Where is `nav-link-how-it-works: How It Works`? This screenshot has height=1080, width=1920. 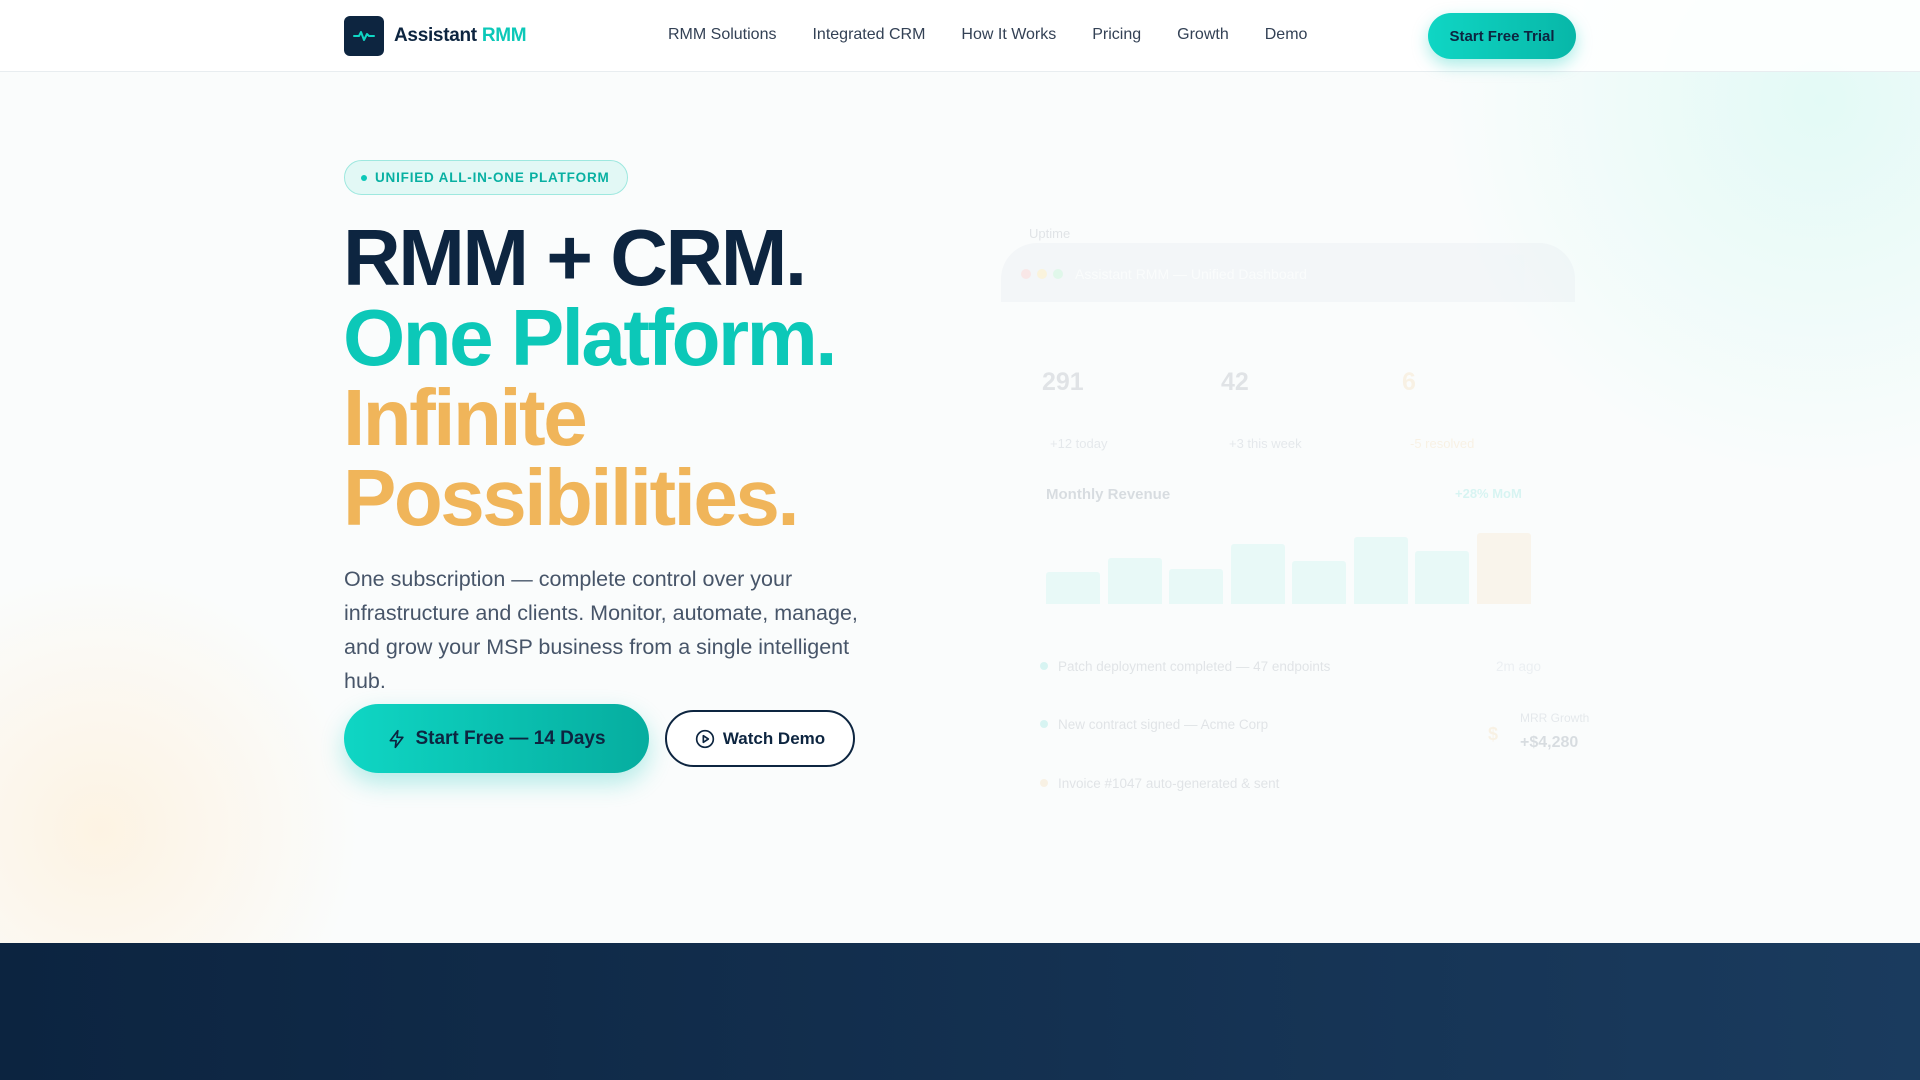
nav-link-how-it-works: How It Works is located at coordinates (1008, 35).